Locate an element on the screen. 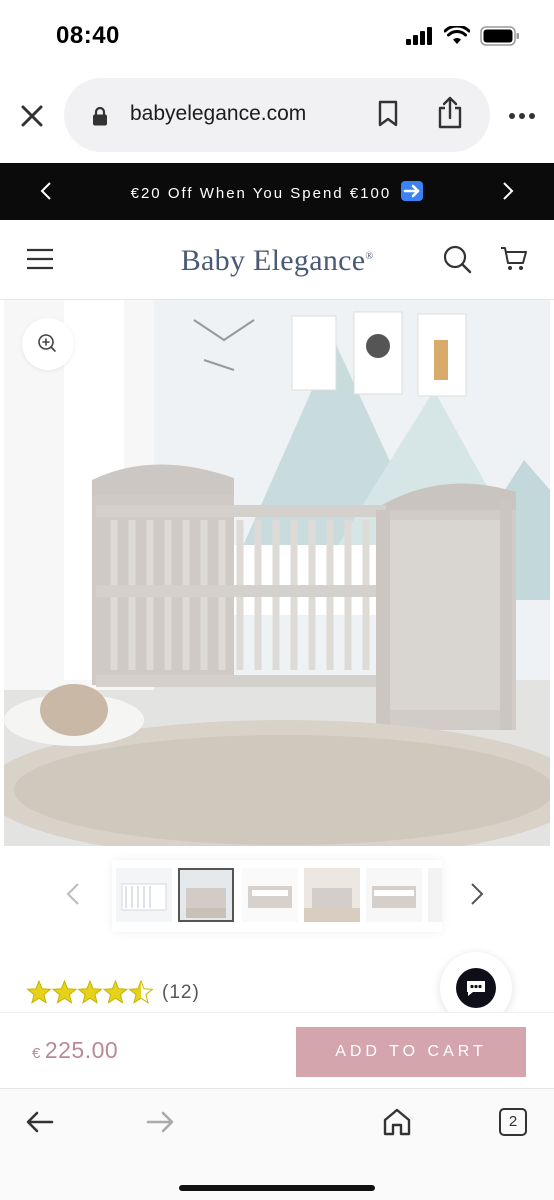  more-icon is located at coordinates (522, 116).